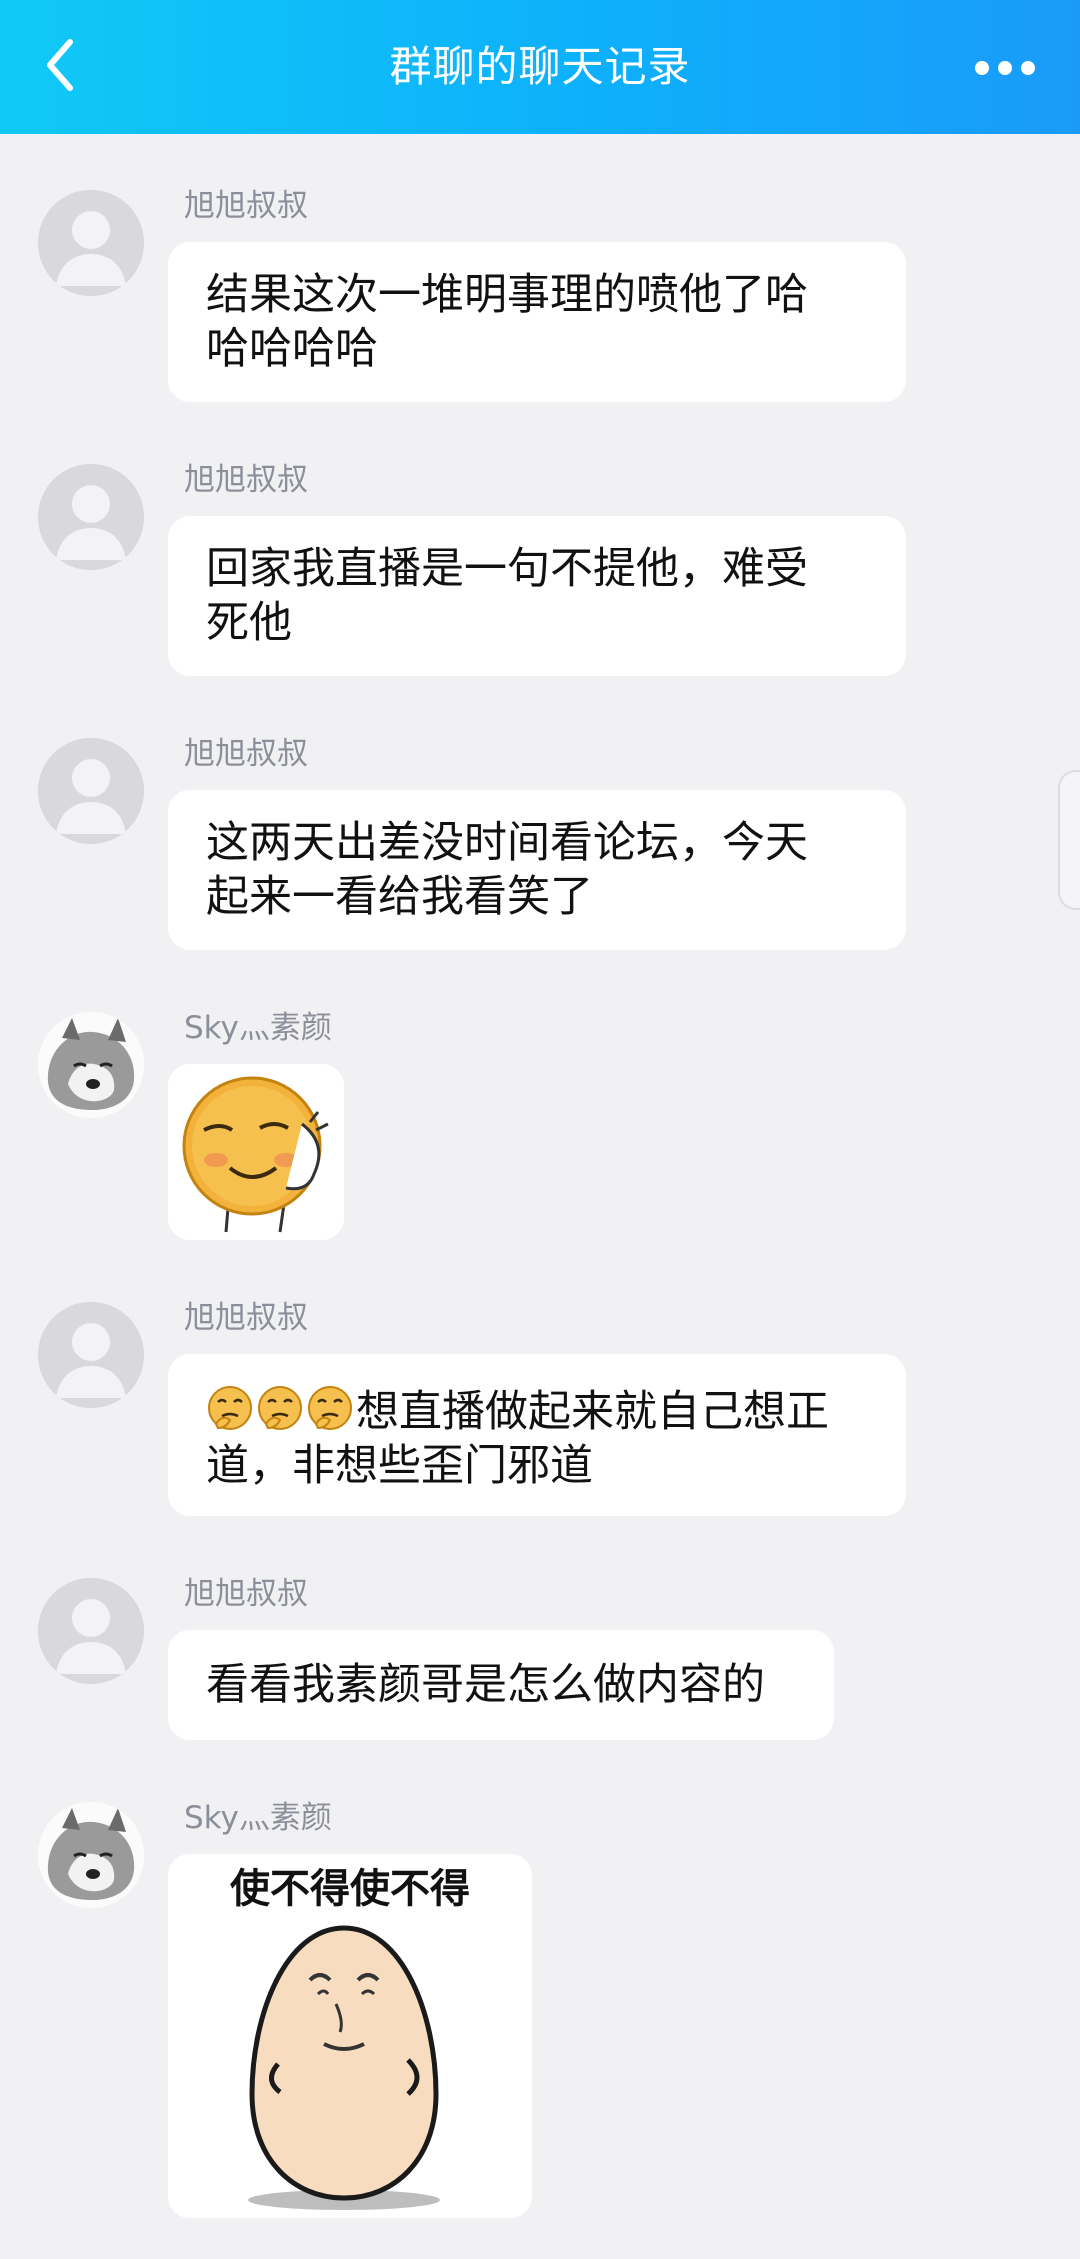  What do you see at coordinates (507, 569) in the screenshot?
I see `message-text-line: 回家我直播是一句不提他，难受` at bounding box center [507, 569].